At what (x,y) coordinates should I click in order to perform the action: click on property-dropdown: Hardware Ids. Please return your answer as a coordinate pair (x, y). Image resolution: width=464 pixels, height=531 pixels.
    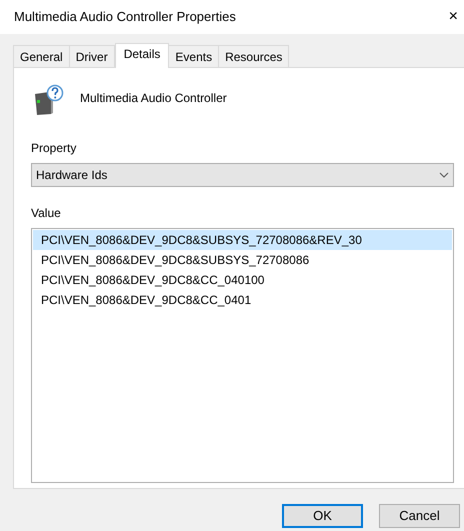
    Looking at the image, I should click on (242, 175).